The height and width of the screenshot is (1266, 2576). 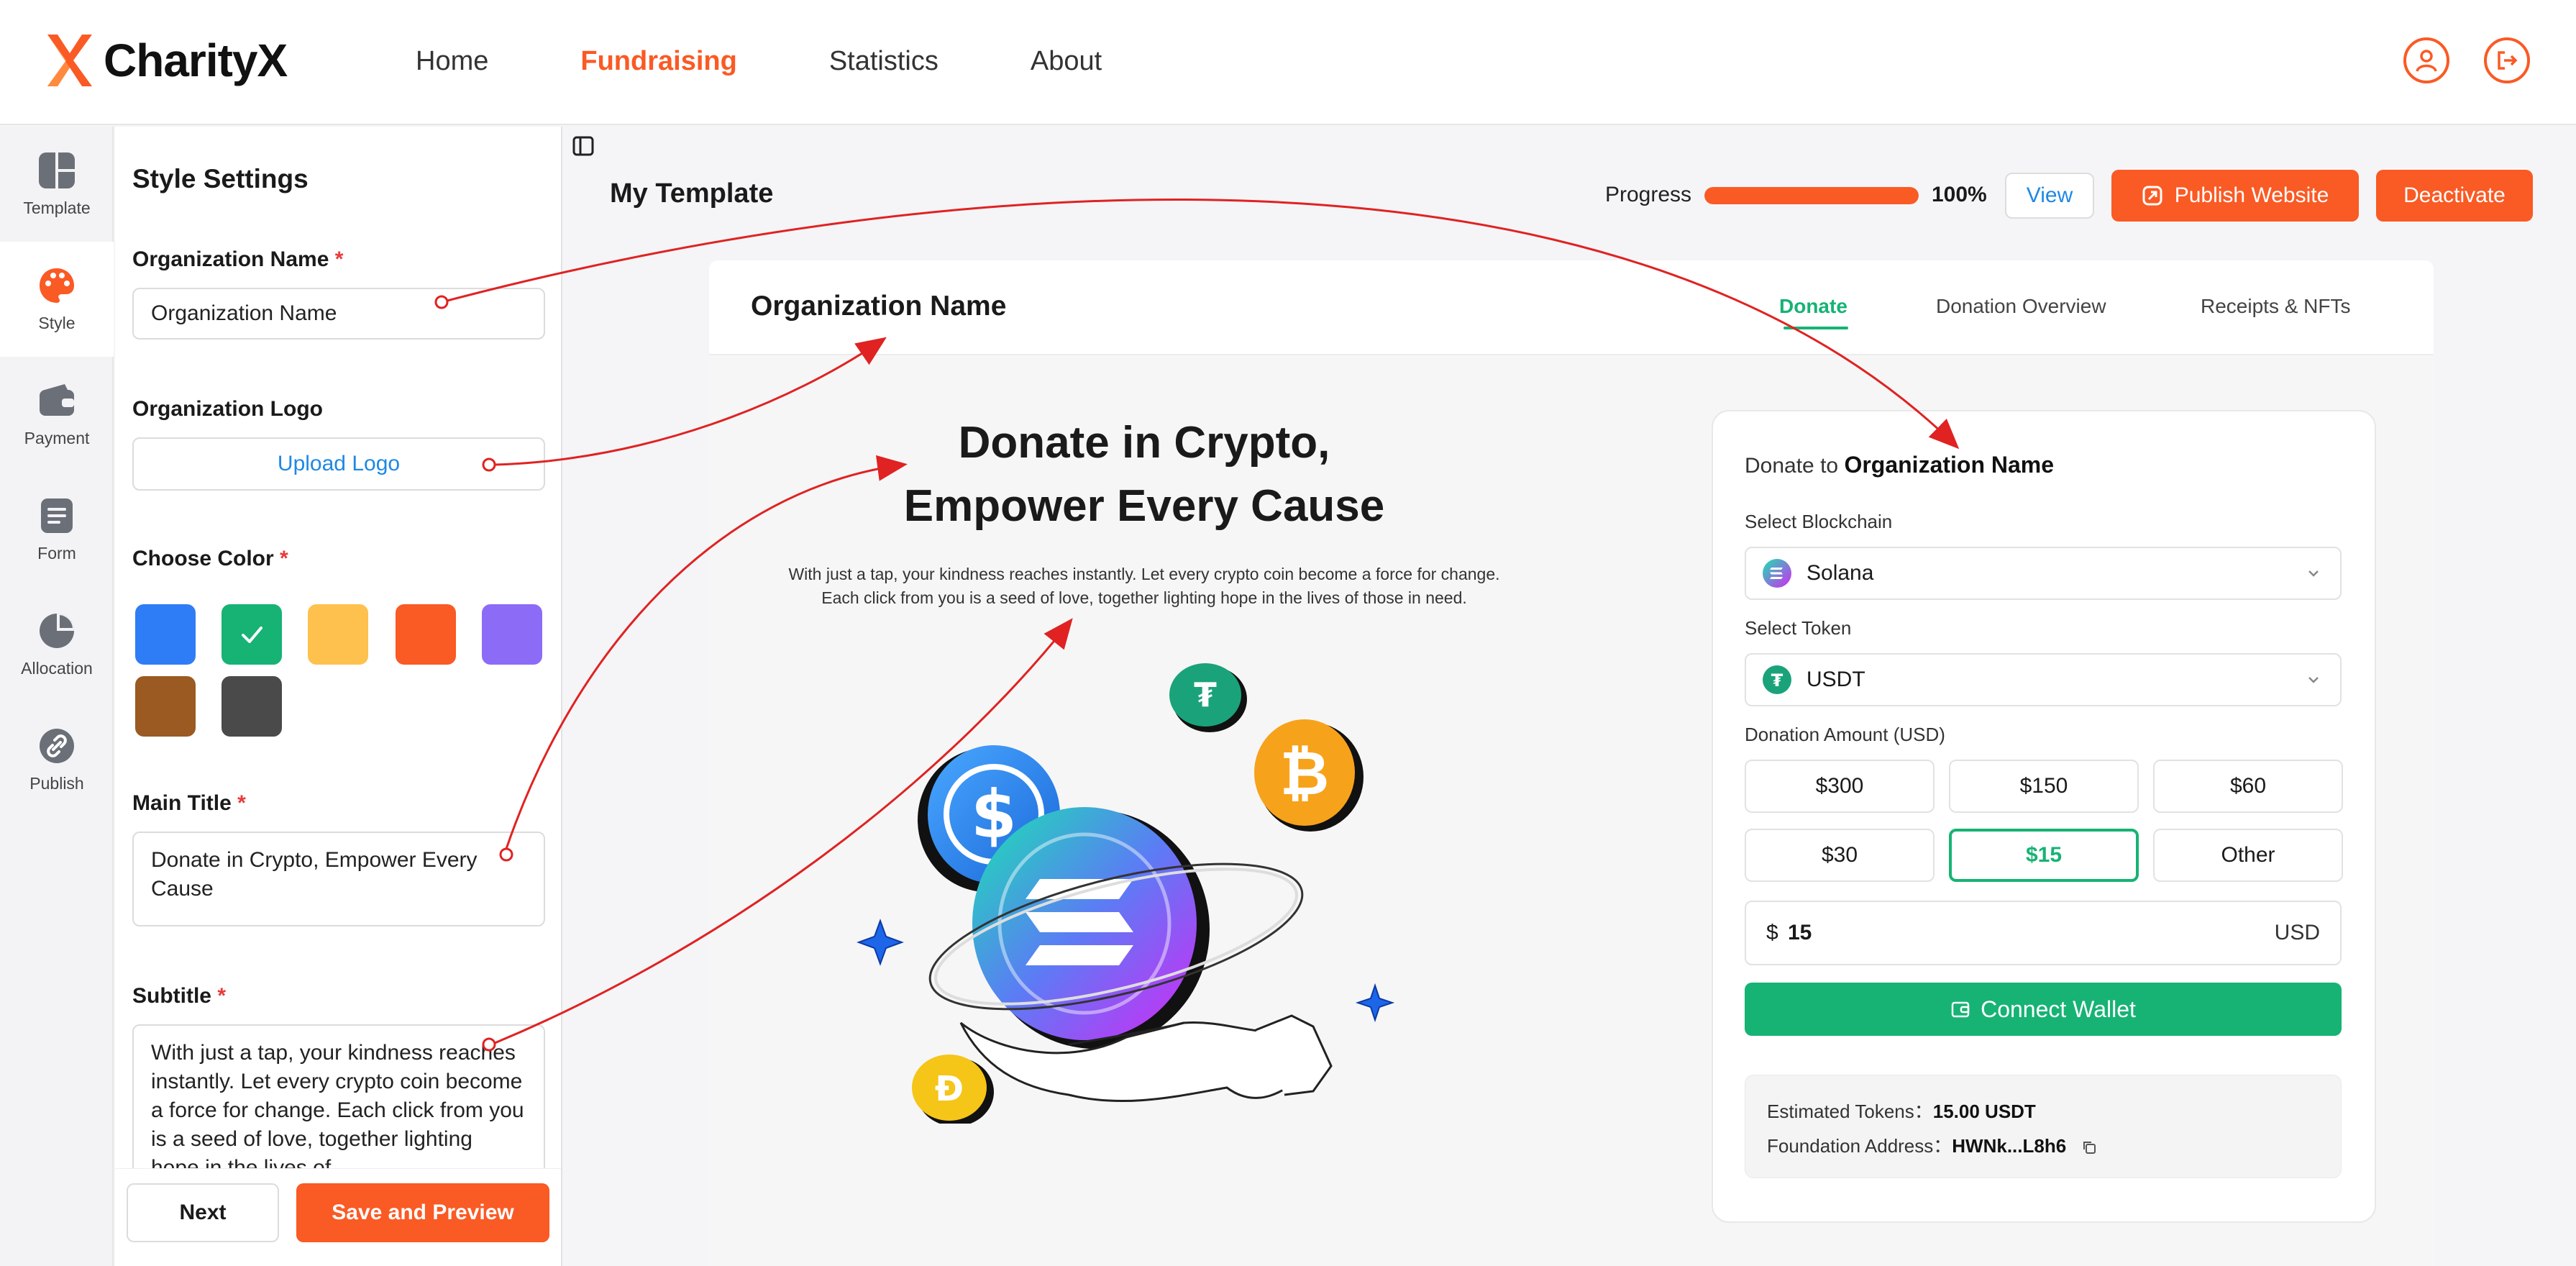 I want to click on rail-item-form: Form, so click(x=57, y=530).